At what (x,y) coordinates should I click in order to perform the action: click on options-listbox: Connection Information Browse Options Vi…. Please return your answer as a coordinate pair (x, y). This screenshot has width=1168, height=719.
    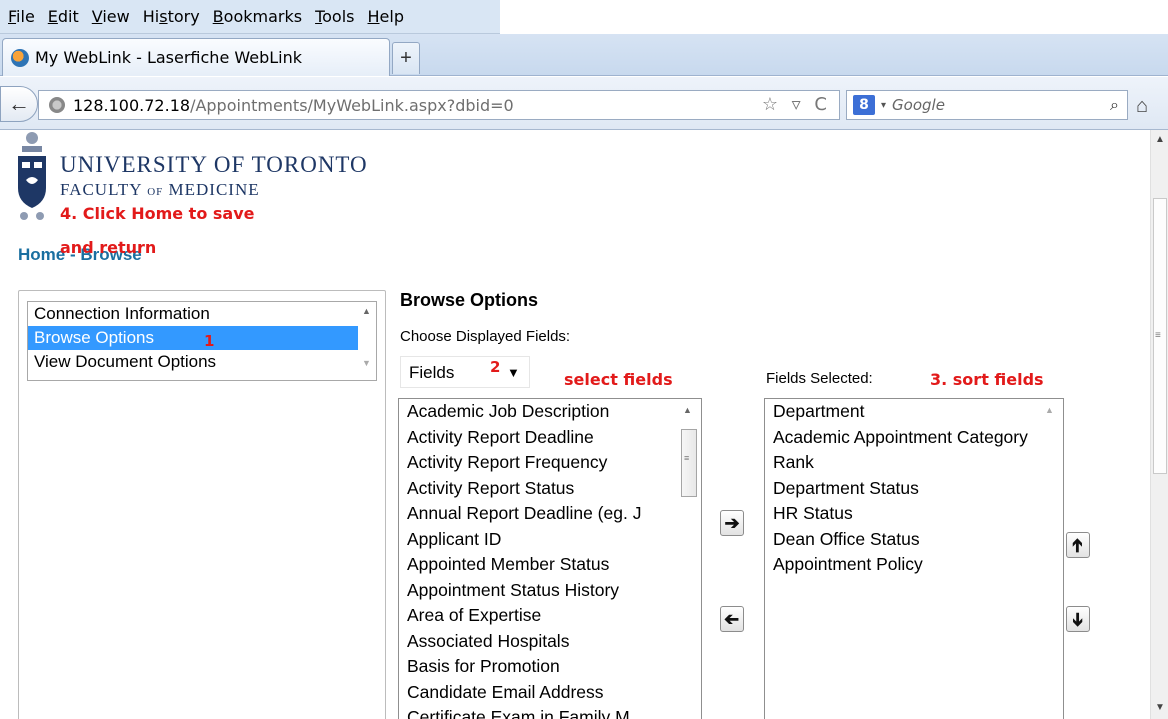
    Looking at the image, I should click on (202, 341).